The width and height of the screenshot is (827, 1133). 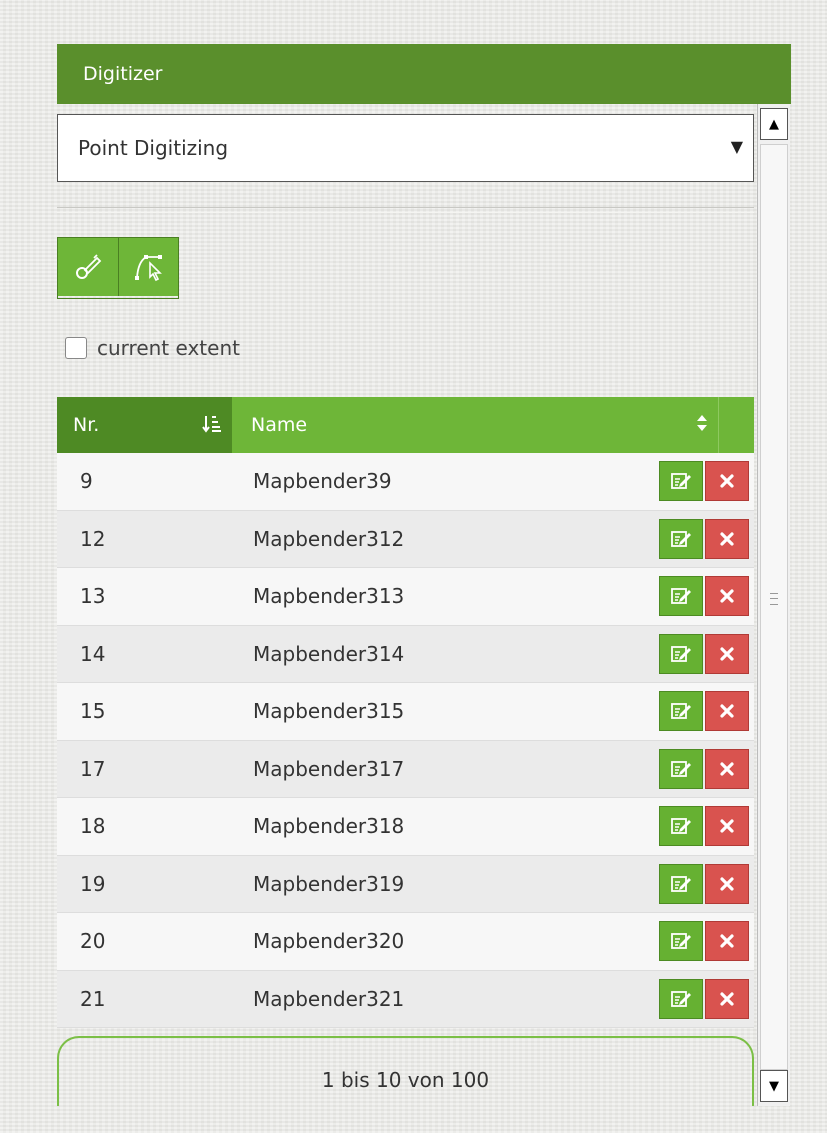 I want to click on table-row: 17 Mapbender317, so click(x=405, y=769).